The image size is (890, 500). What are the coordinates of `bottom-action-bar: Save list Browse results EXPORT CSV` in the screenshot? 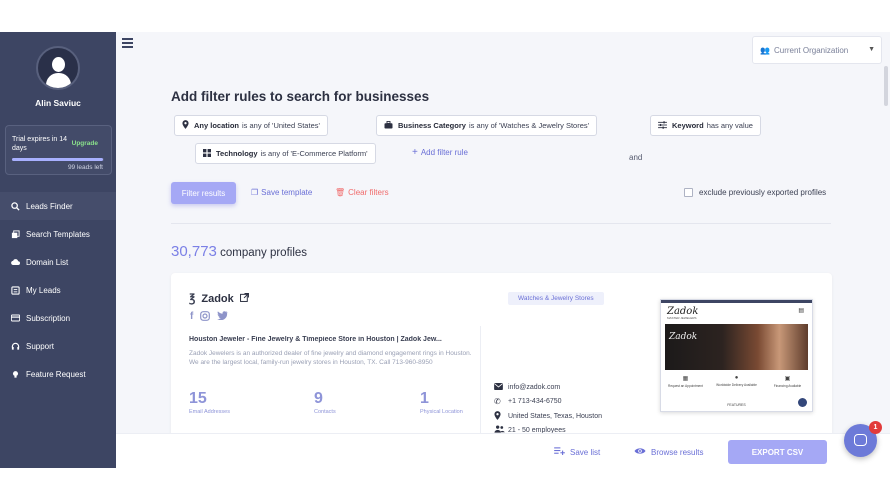 It's located at (503, 450).